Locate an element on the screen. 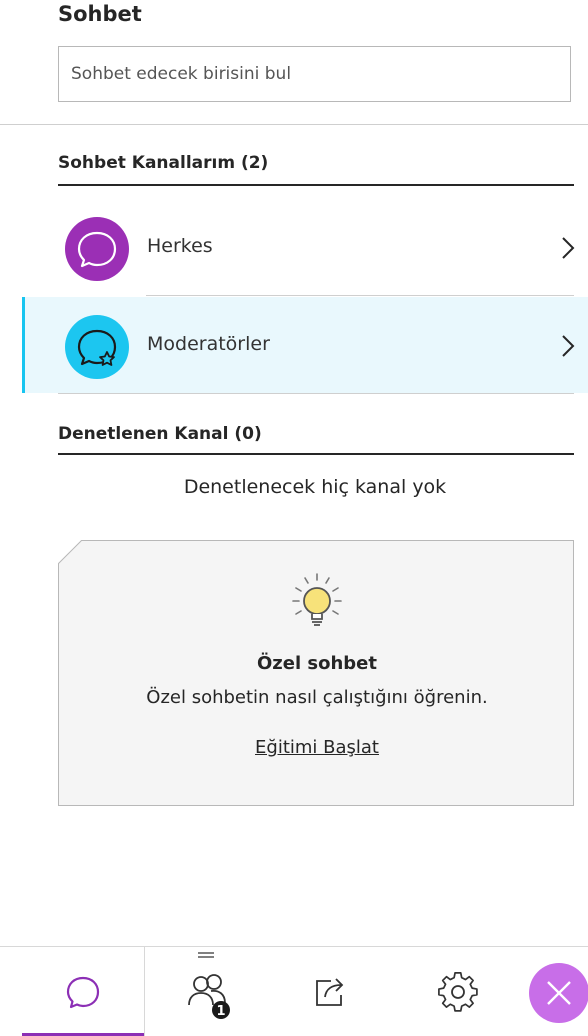 The image size is (588, 1036). share-tab is located at coordinates (330, 991).